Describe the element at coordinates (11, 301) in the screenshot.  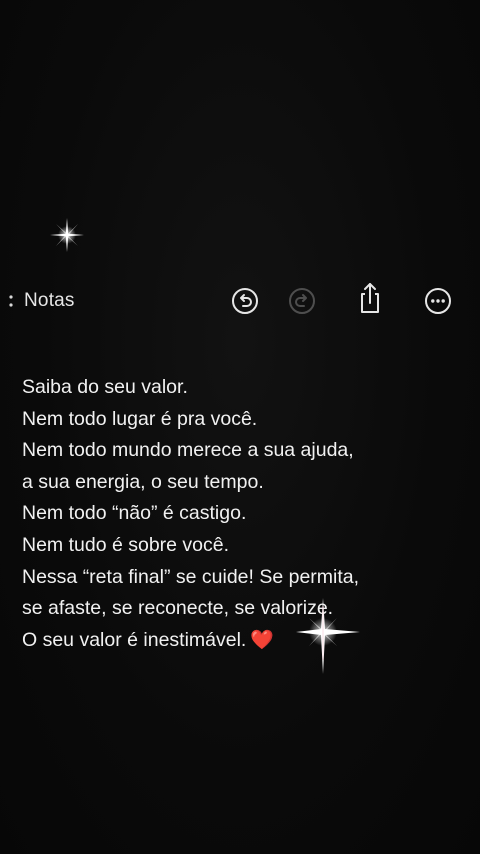
I see `chevron-left-icon` at that location.